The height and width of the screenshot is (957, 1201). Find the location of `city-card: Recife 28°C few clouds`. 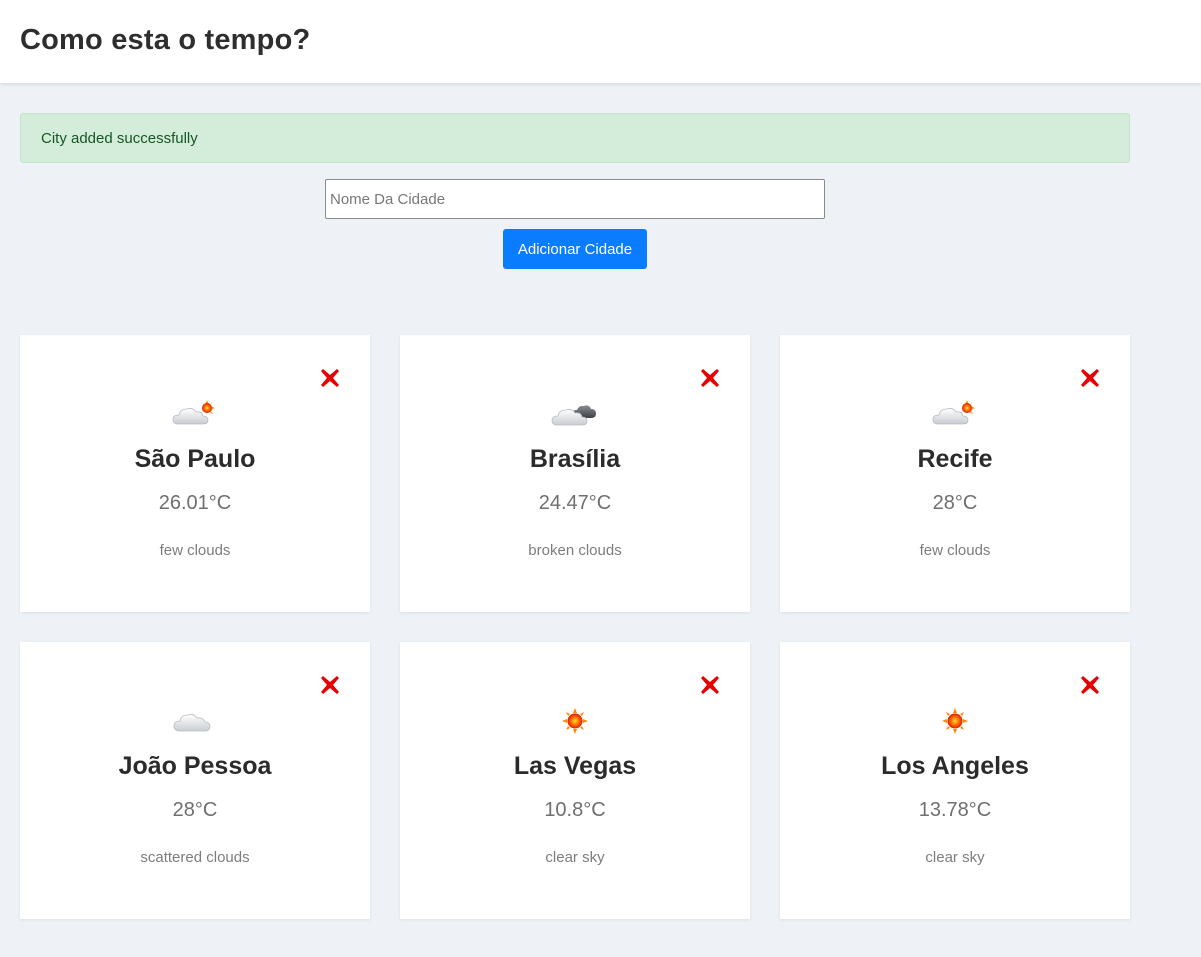

city-card: Recife 28°C few clouds is located at coordinates (955, 473).